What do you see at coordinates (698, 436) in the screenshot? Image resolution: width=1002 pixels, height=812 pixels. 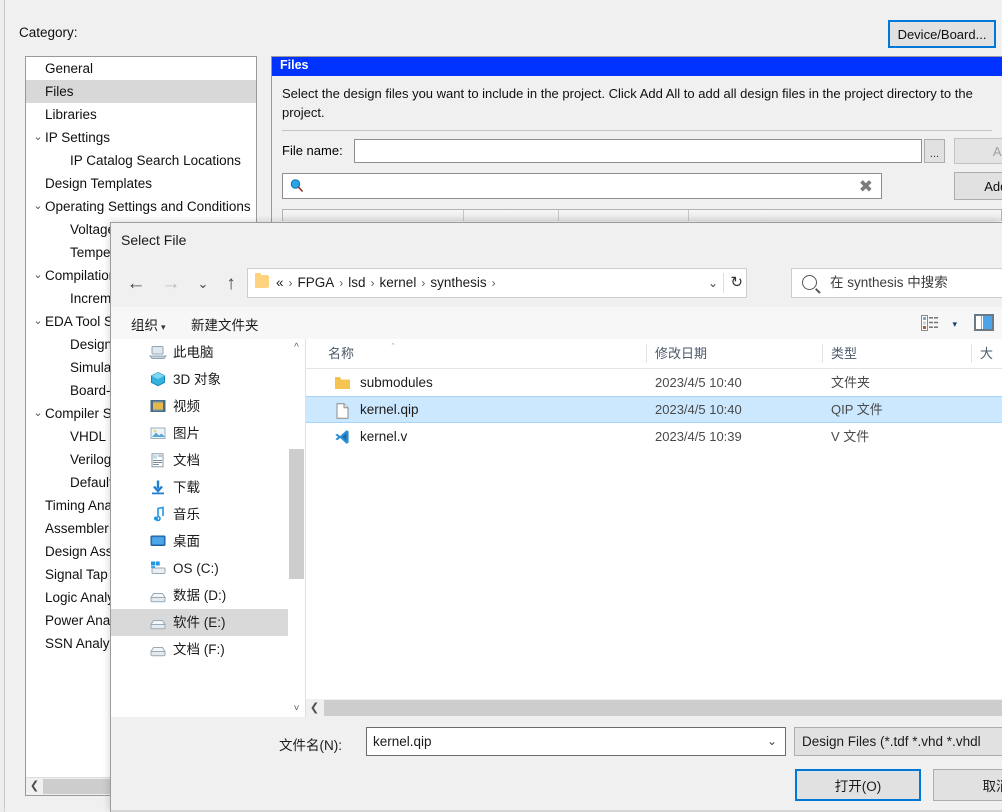 I see `file-date: 2023/4/5 10:39` at bounding box center [698, 436].